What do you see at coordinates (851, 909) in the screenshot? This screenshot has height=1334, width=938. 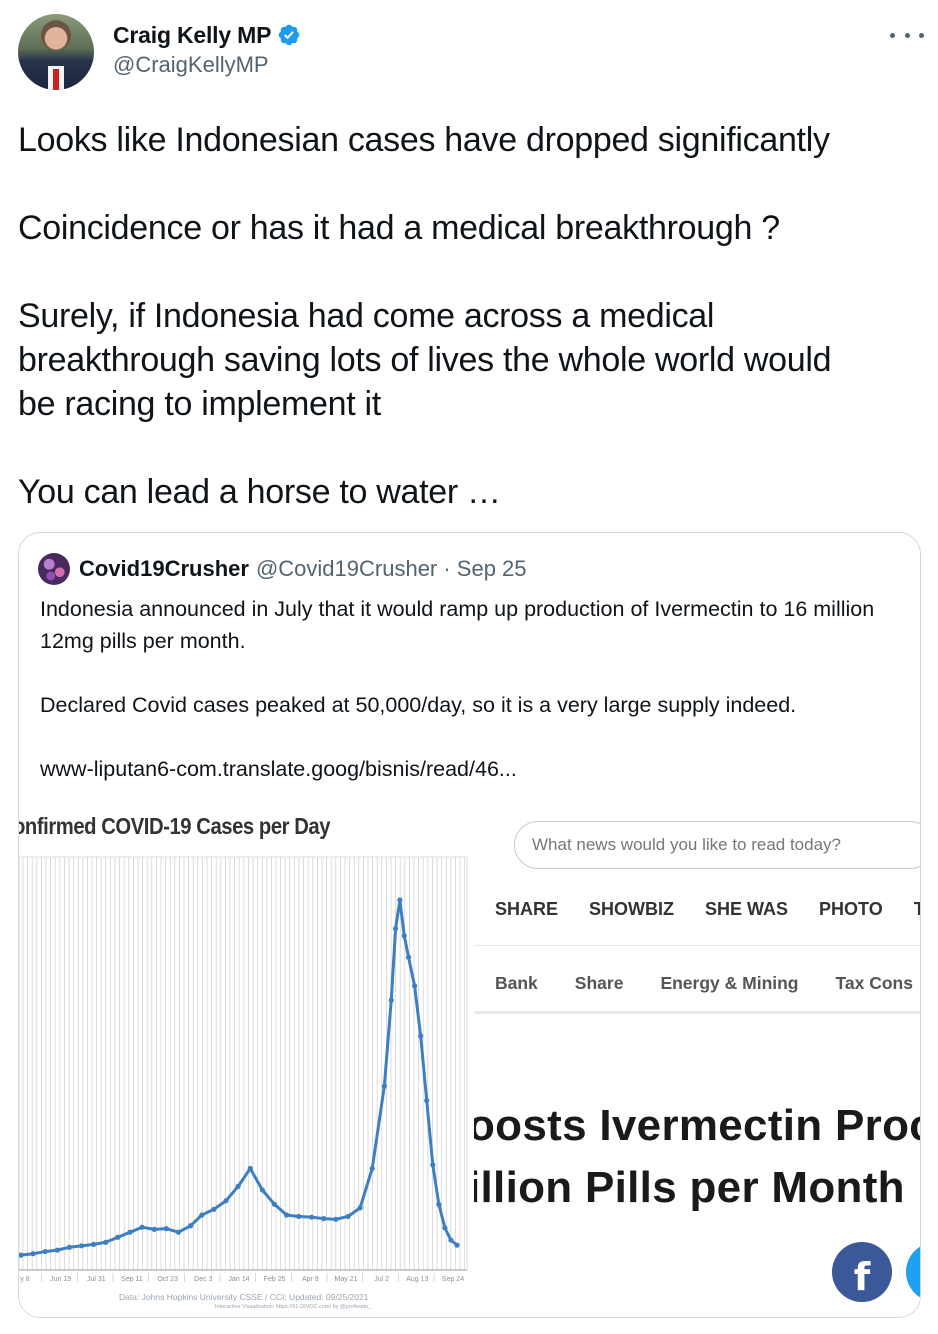 I see `news-nav-item: PHOTO` at bounding box center [851, 909].